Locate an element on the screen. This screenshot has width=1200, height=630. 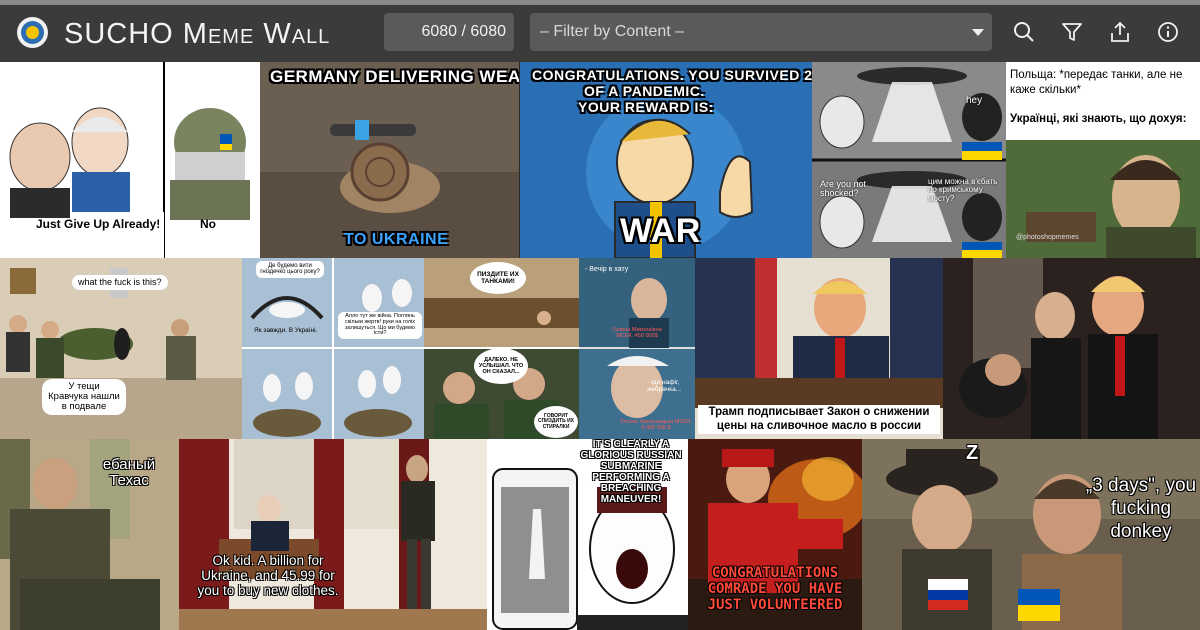
info-icon is located at coordinates (1168, 32).